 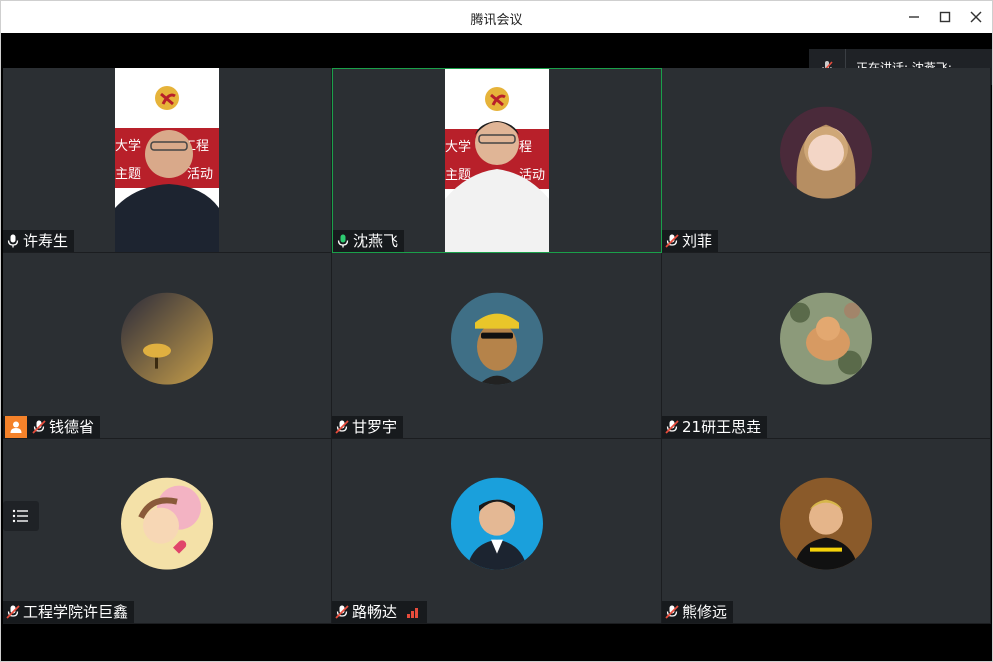 What do you see at coordinates (200, 174) in the screenshot?
I see `svg-text: 活动` at bounding box center [200, 174].